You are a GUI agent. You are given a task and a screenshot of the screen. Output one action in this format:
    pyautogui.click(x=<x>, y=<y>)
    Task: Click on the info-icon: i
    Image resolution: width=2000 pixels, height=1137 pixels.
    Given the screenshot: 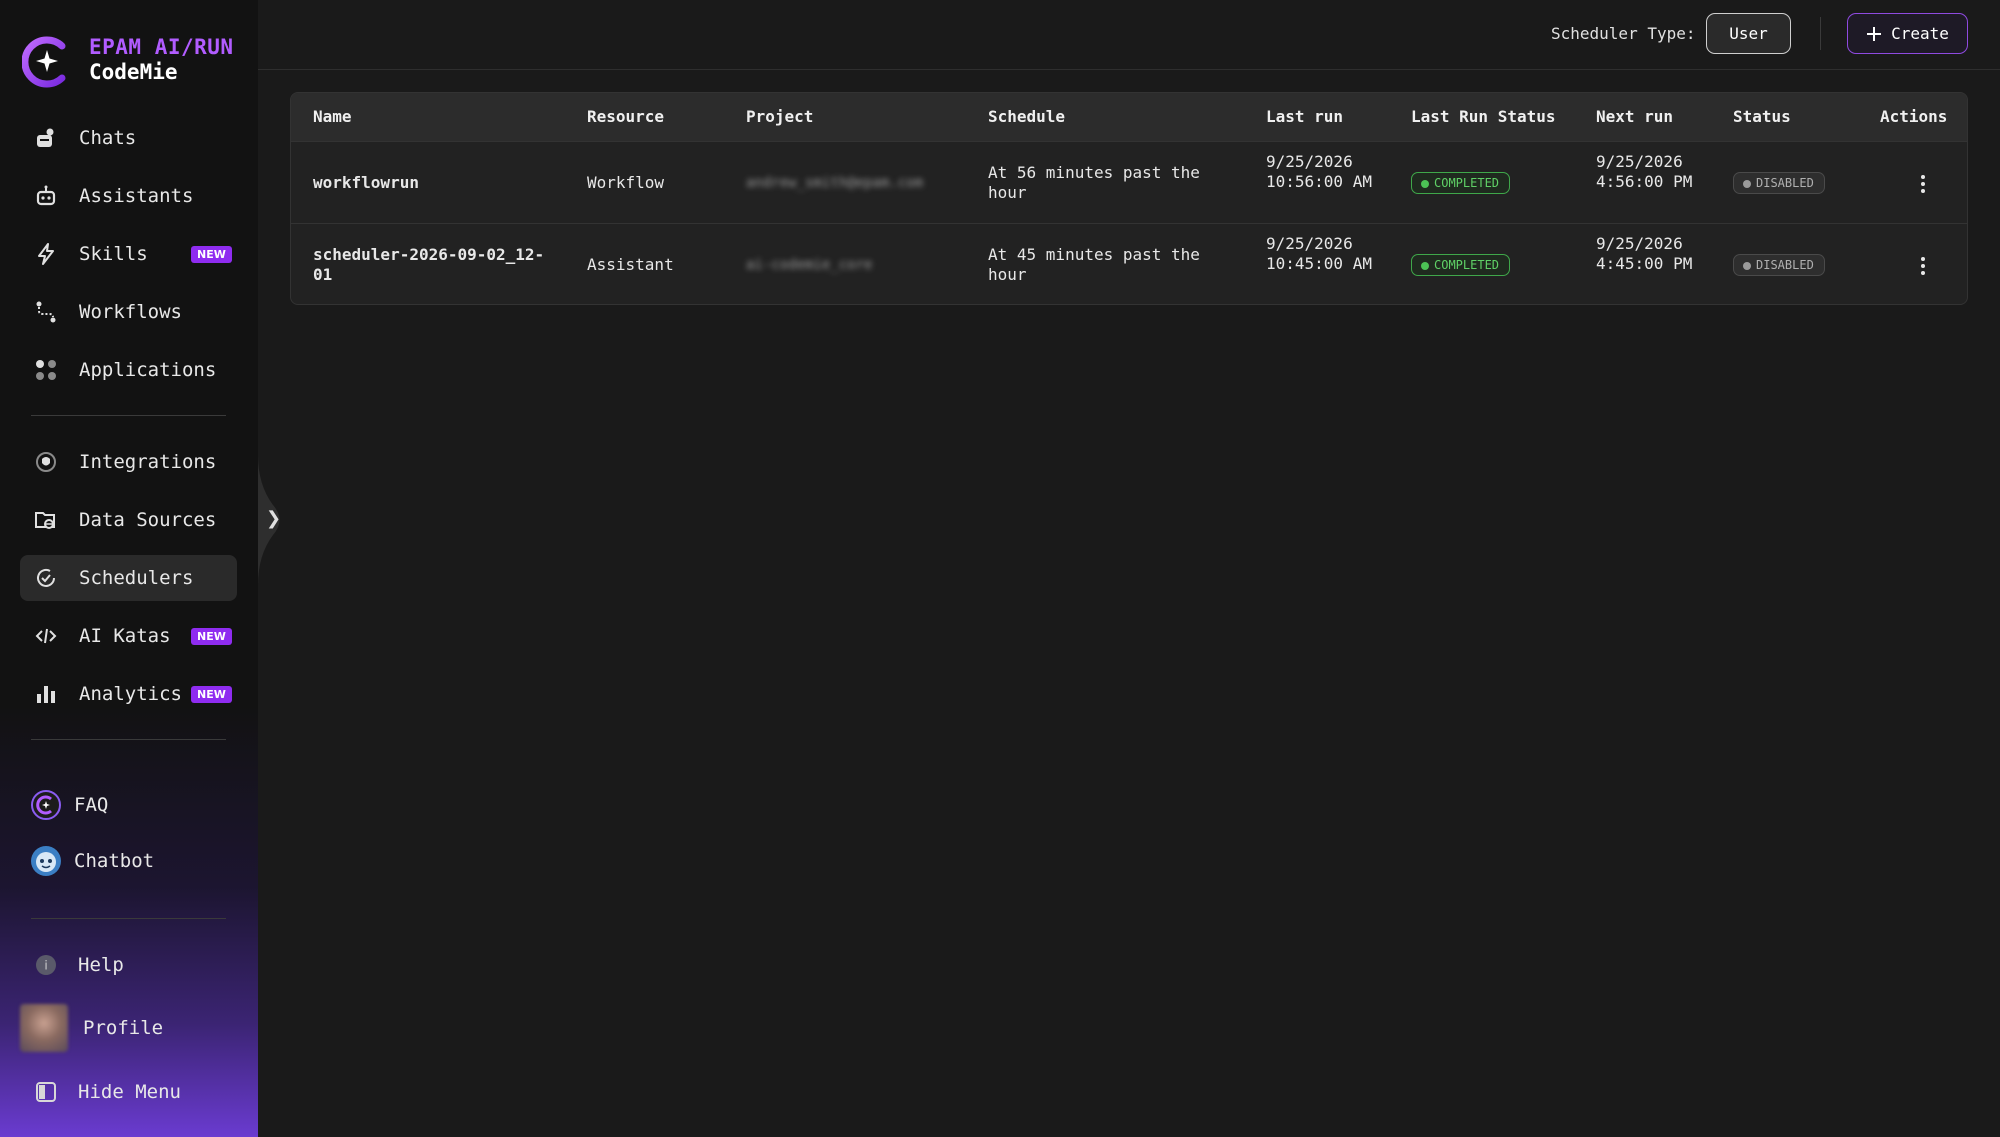 What is the action you would take?
    pyautogui.click(x=46, y=965)
    